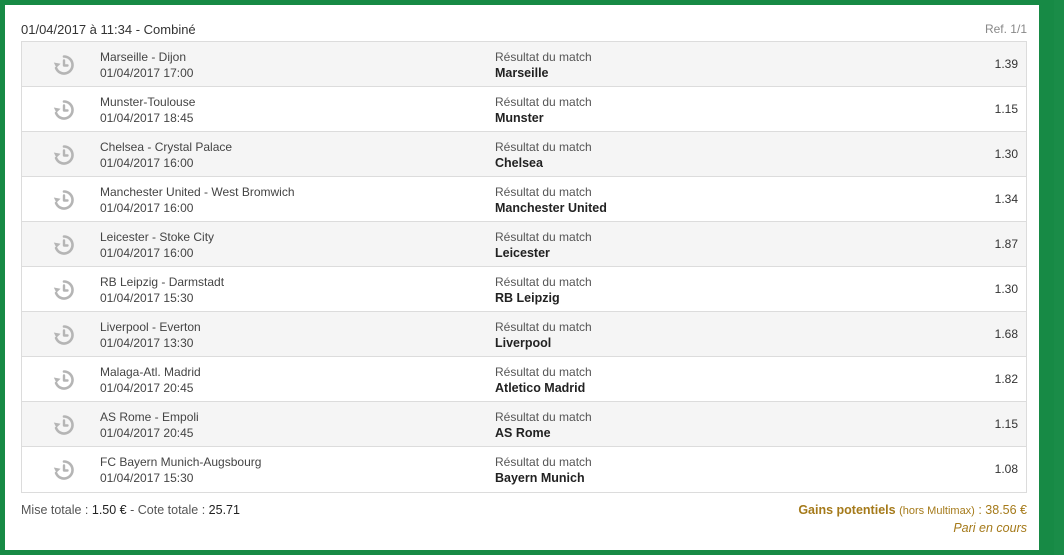 This screenshot has height=555, width=1064. What do you see at coordinates (551, 208) in the screenshot?
I see `selection-pick: Manchester United` at bounding box center [551, 208].